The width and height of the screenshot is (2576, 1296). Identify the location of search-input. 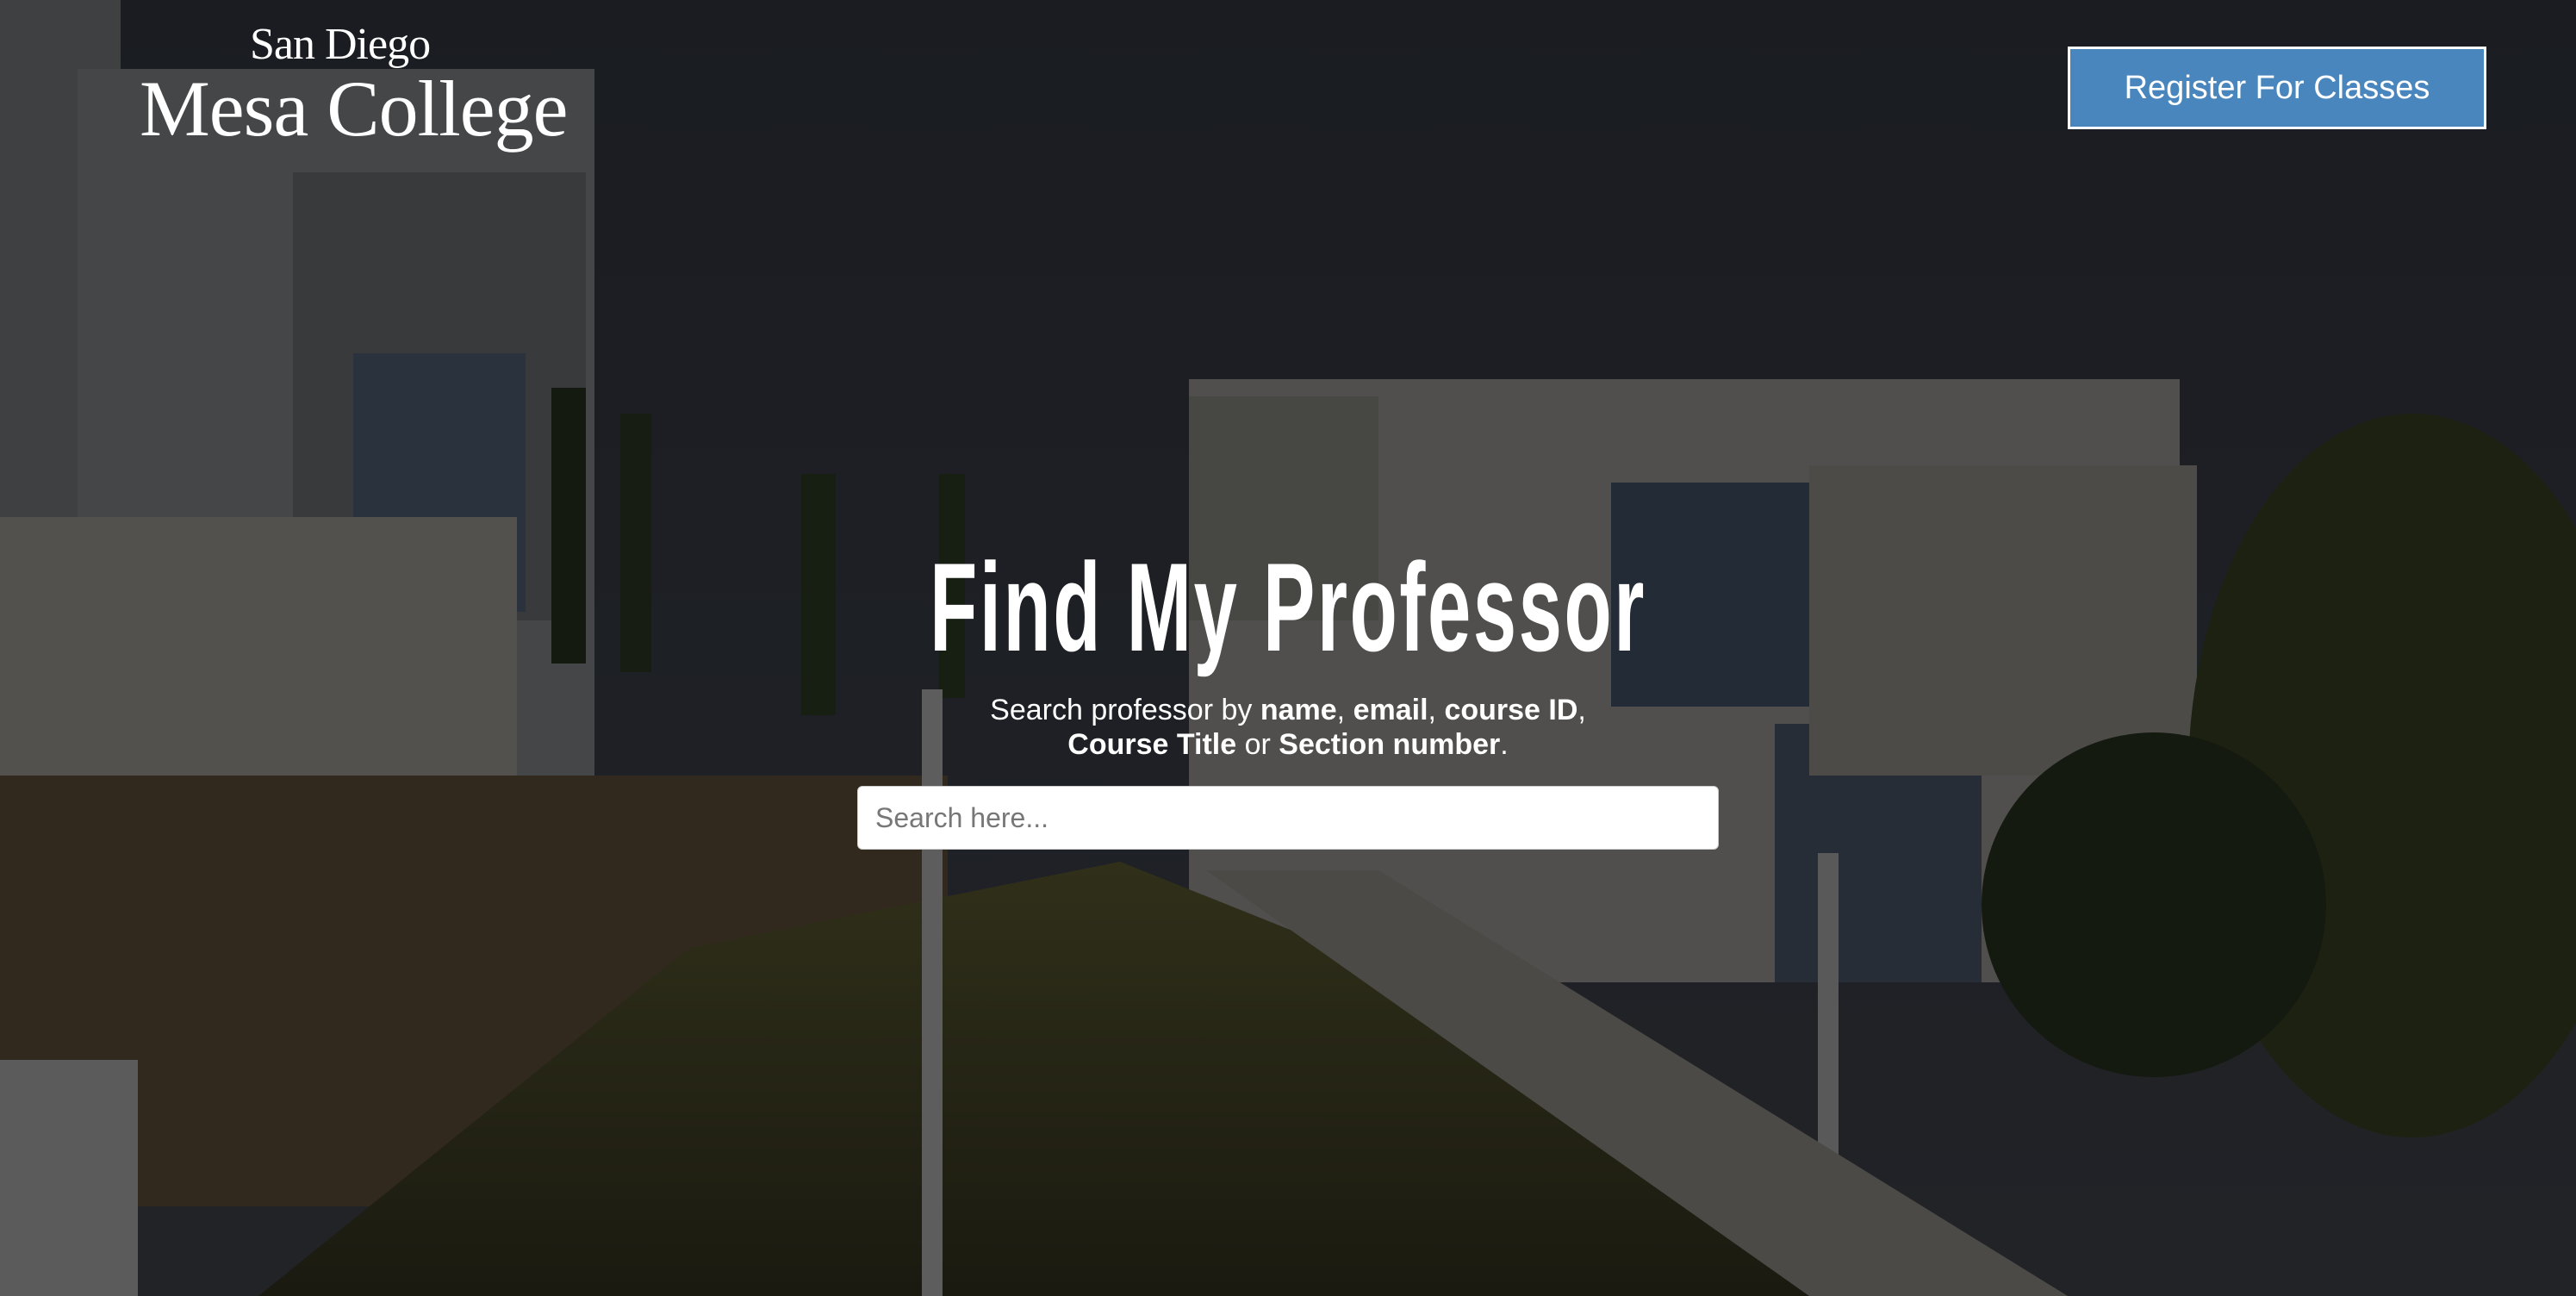
(1288, 818).